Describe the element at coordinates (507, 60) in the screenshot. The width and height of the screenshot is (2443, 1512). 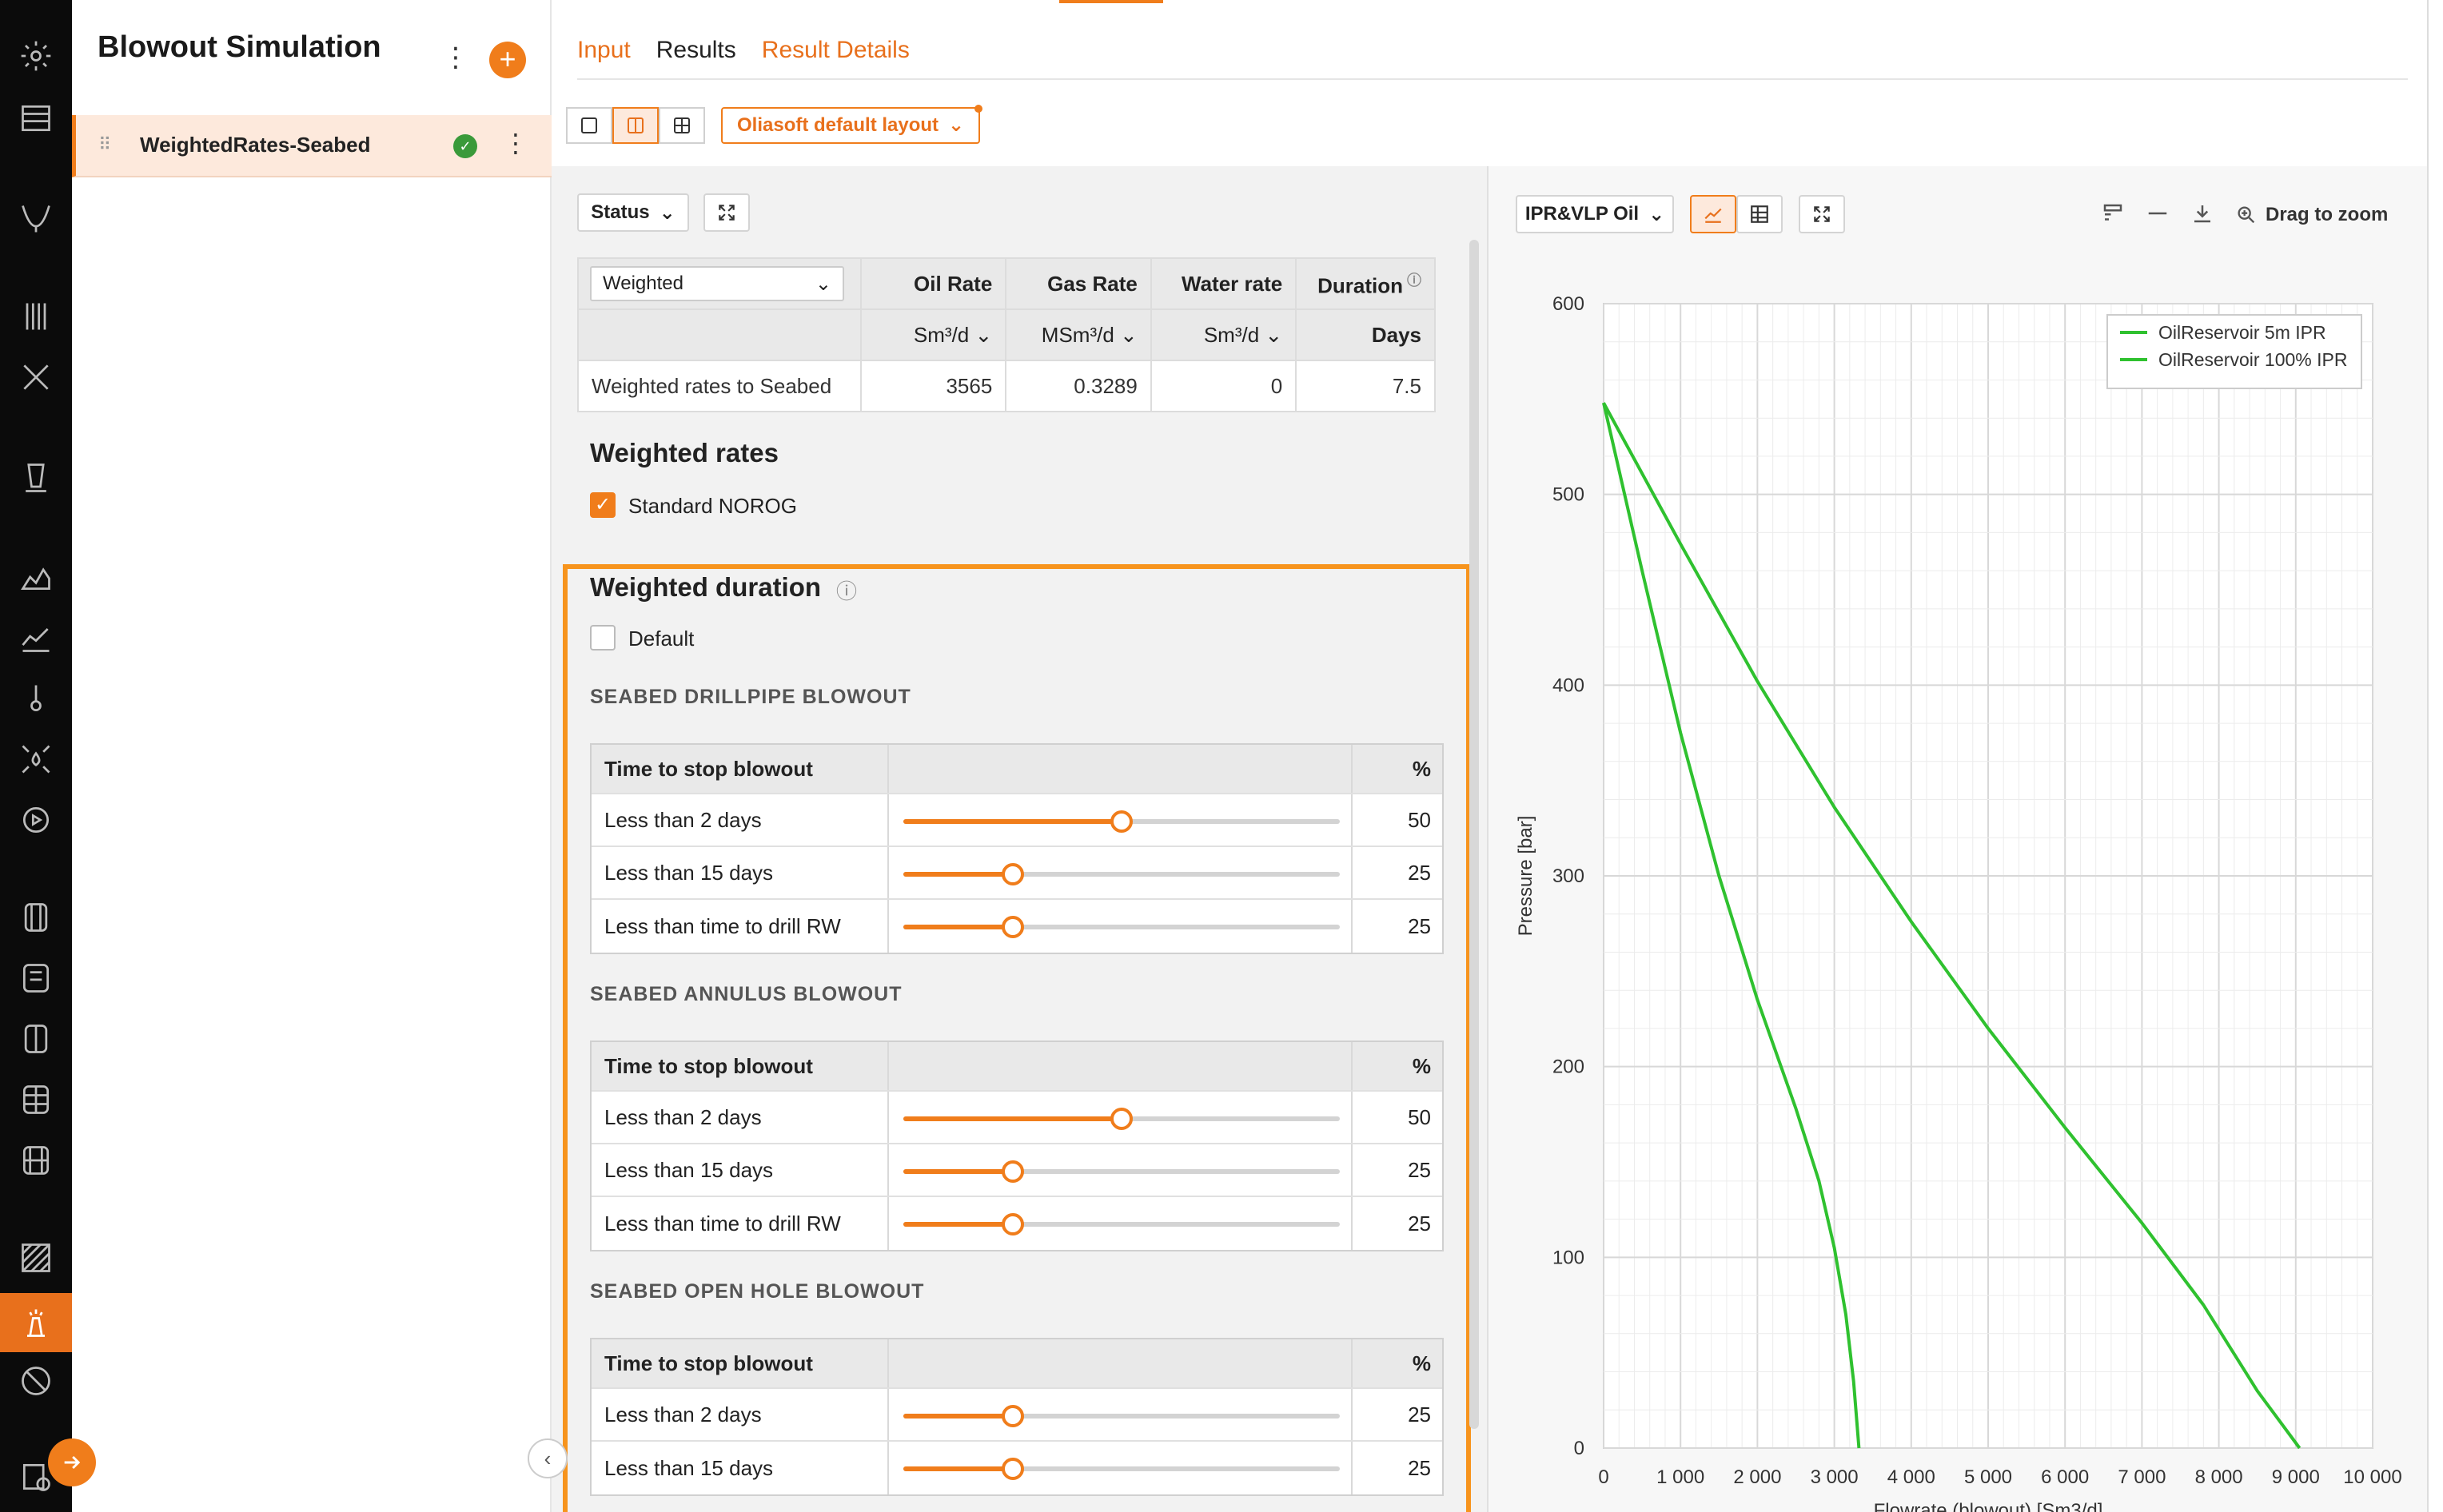
I see `add-simulation-button: +` at that location.